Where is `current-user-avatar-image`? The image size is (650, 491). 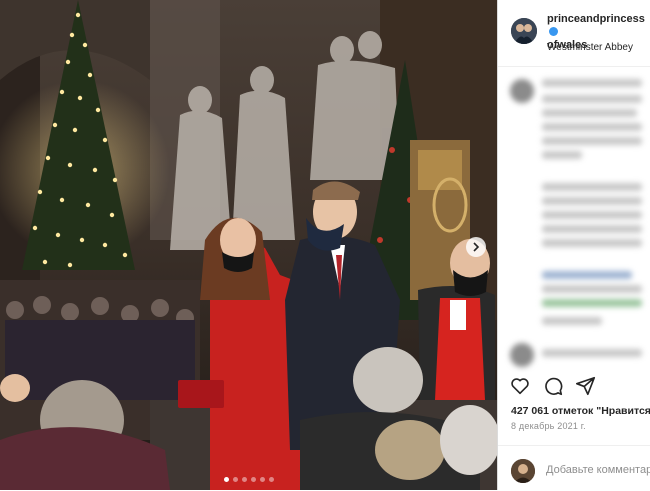 current-user-avatar-image is located at coordinates (523, 471).